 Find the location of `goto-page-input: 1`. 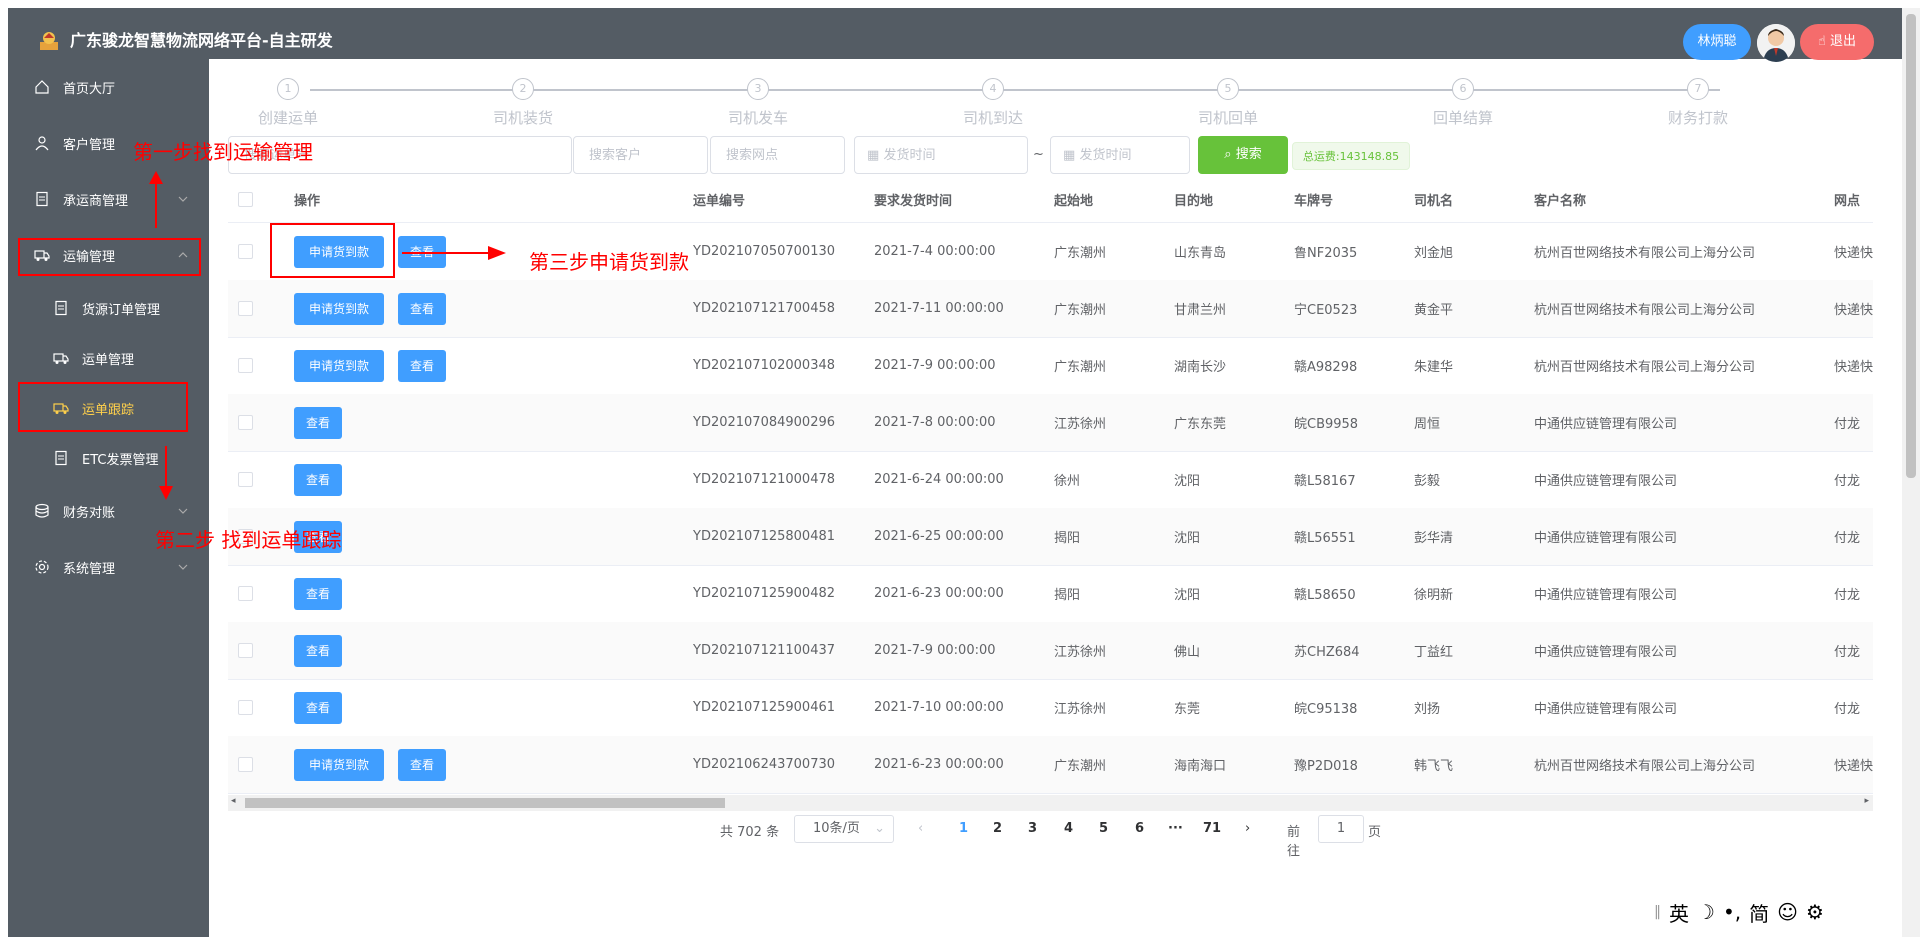

goto-page-input: 1 is located at coordinates (1341, 829).